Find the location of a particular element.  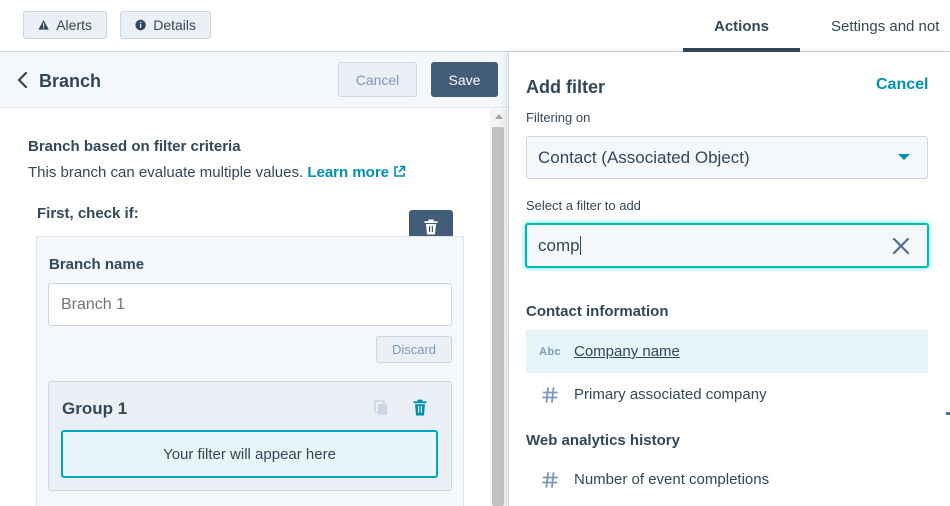

tab-actions-label: Actions is located at coordinates (742, 26).